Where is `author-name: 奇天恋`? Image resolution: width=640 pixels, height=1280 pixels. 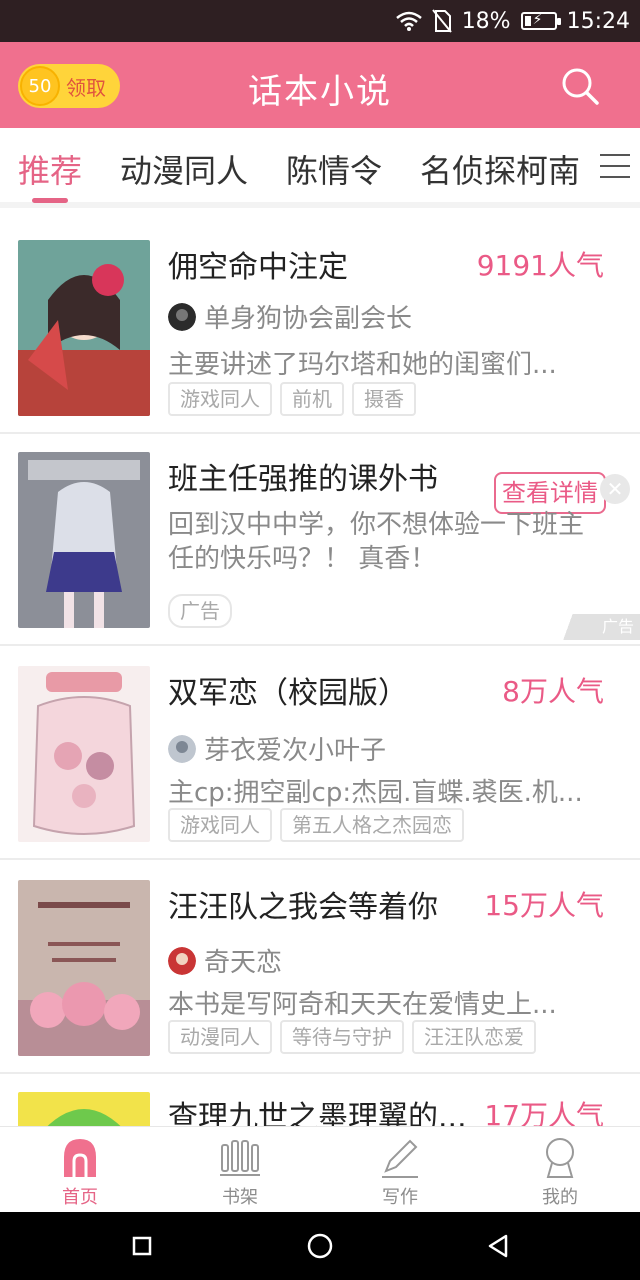 author-name: 奇天恋 is located at coordinates (243, 963).